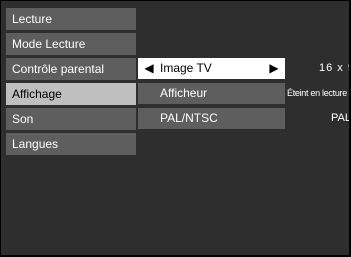  Describe the element at coordinates (317, 93) in the screenshot. I see `value-afficheur: Éteint en lecture` at that location.